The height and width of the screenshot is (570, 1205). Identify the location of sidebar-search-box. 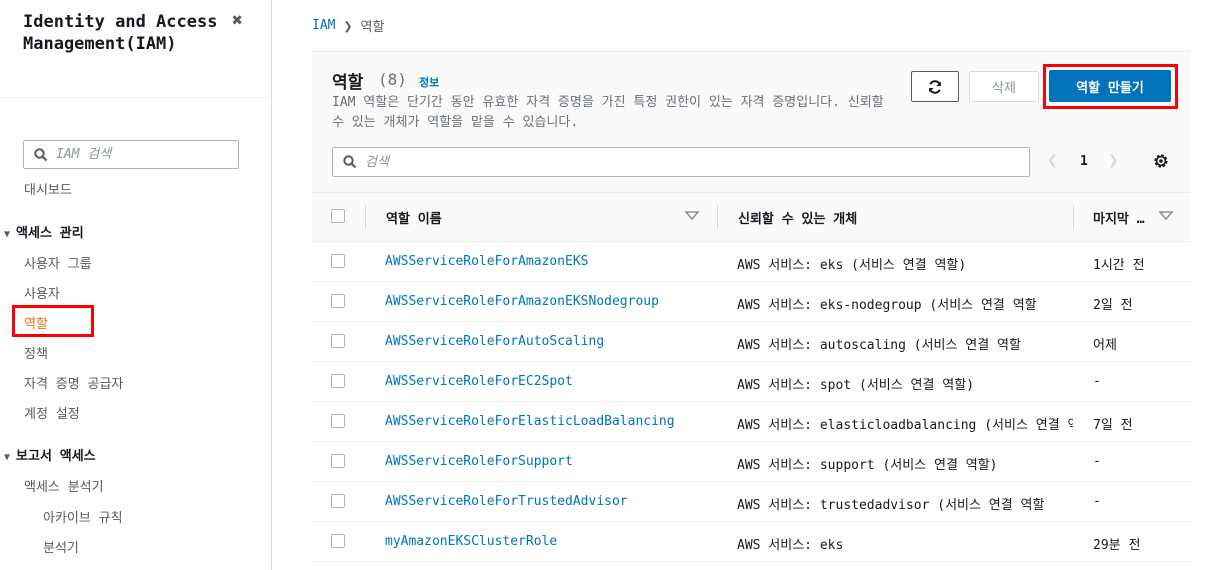
(131, 154).